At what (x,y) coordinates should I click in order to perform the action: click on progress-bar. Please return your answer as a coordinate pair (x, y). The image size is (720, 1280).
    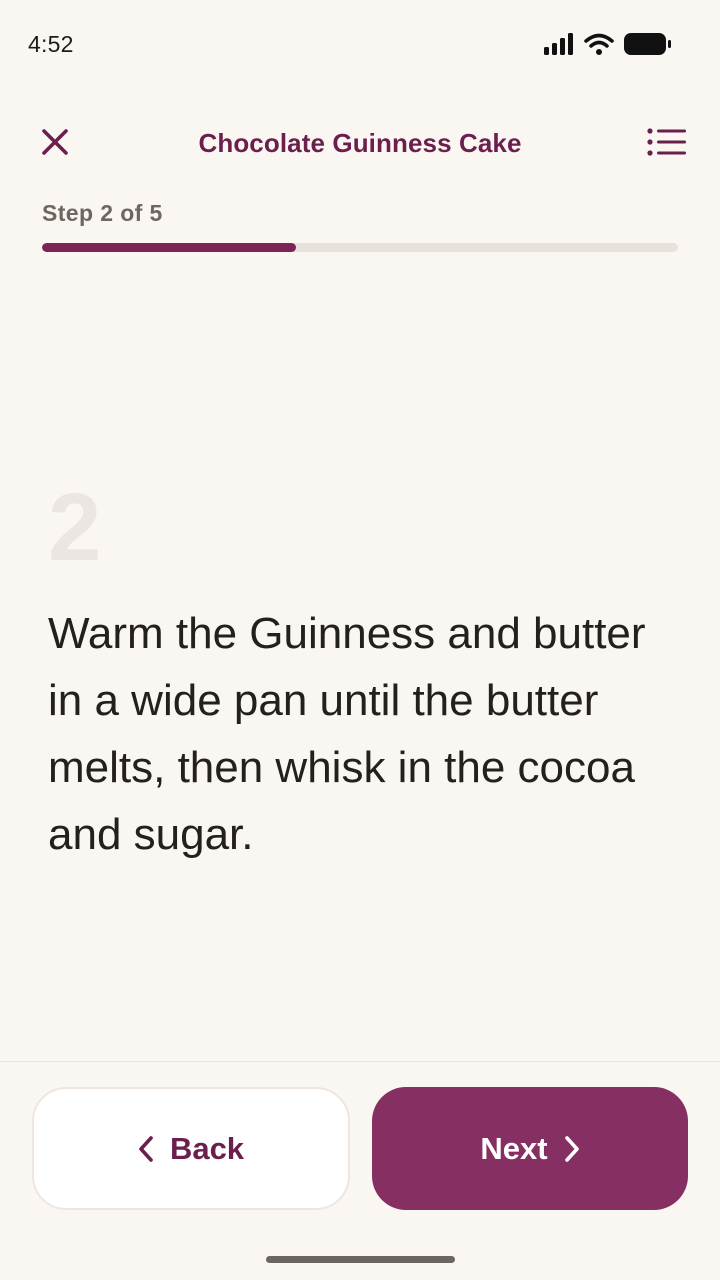
    Looking at the image, I should click on (360, 247).